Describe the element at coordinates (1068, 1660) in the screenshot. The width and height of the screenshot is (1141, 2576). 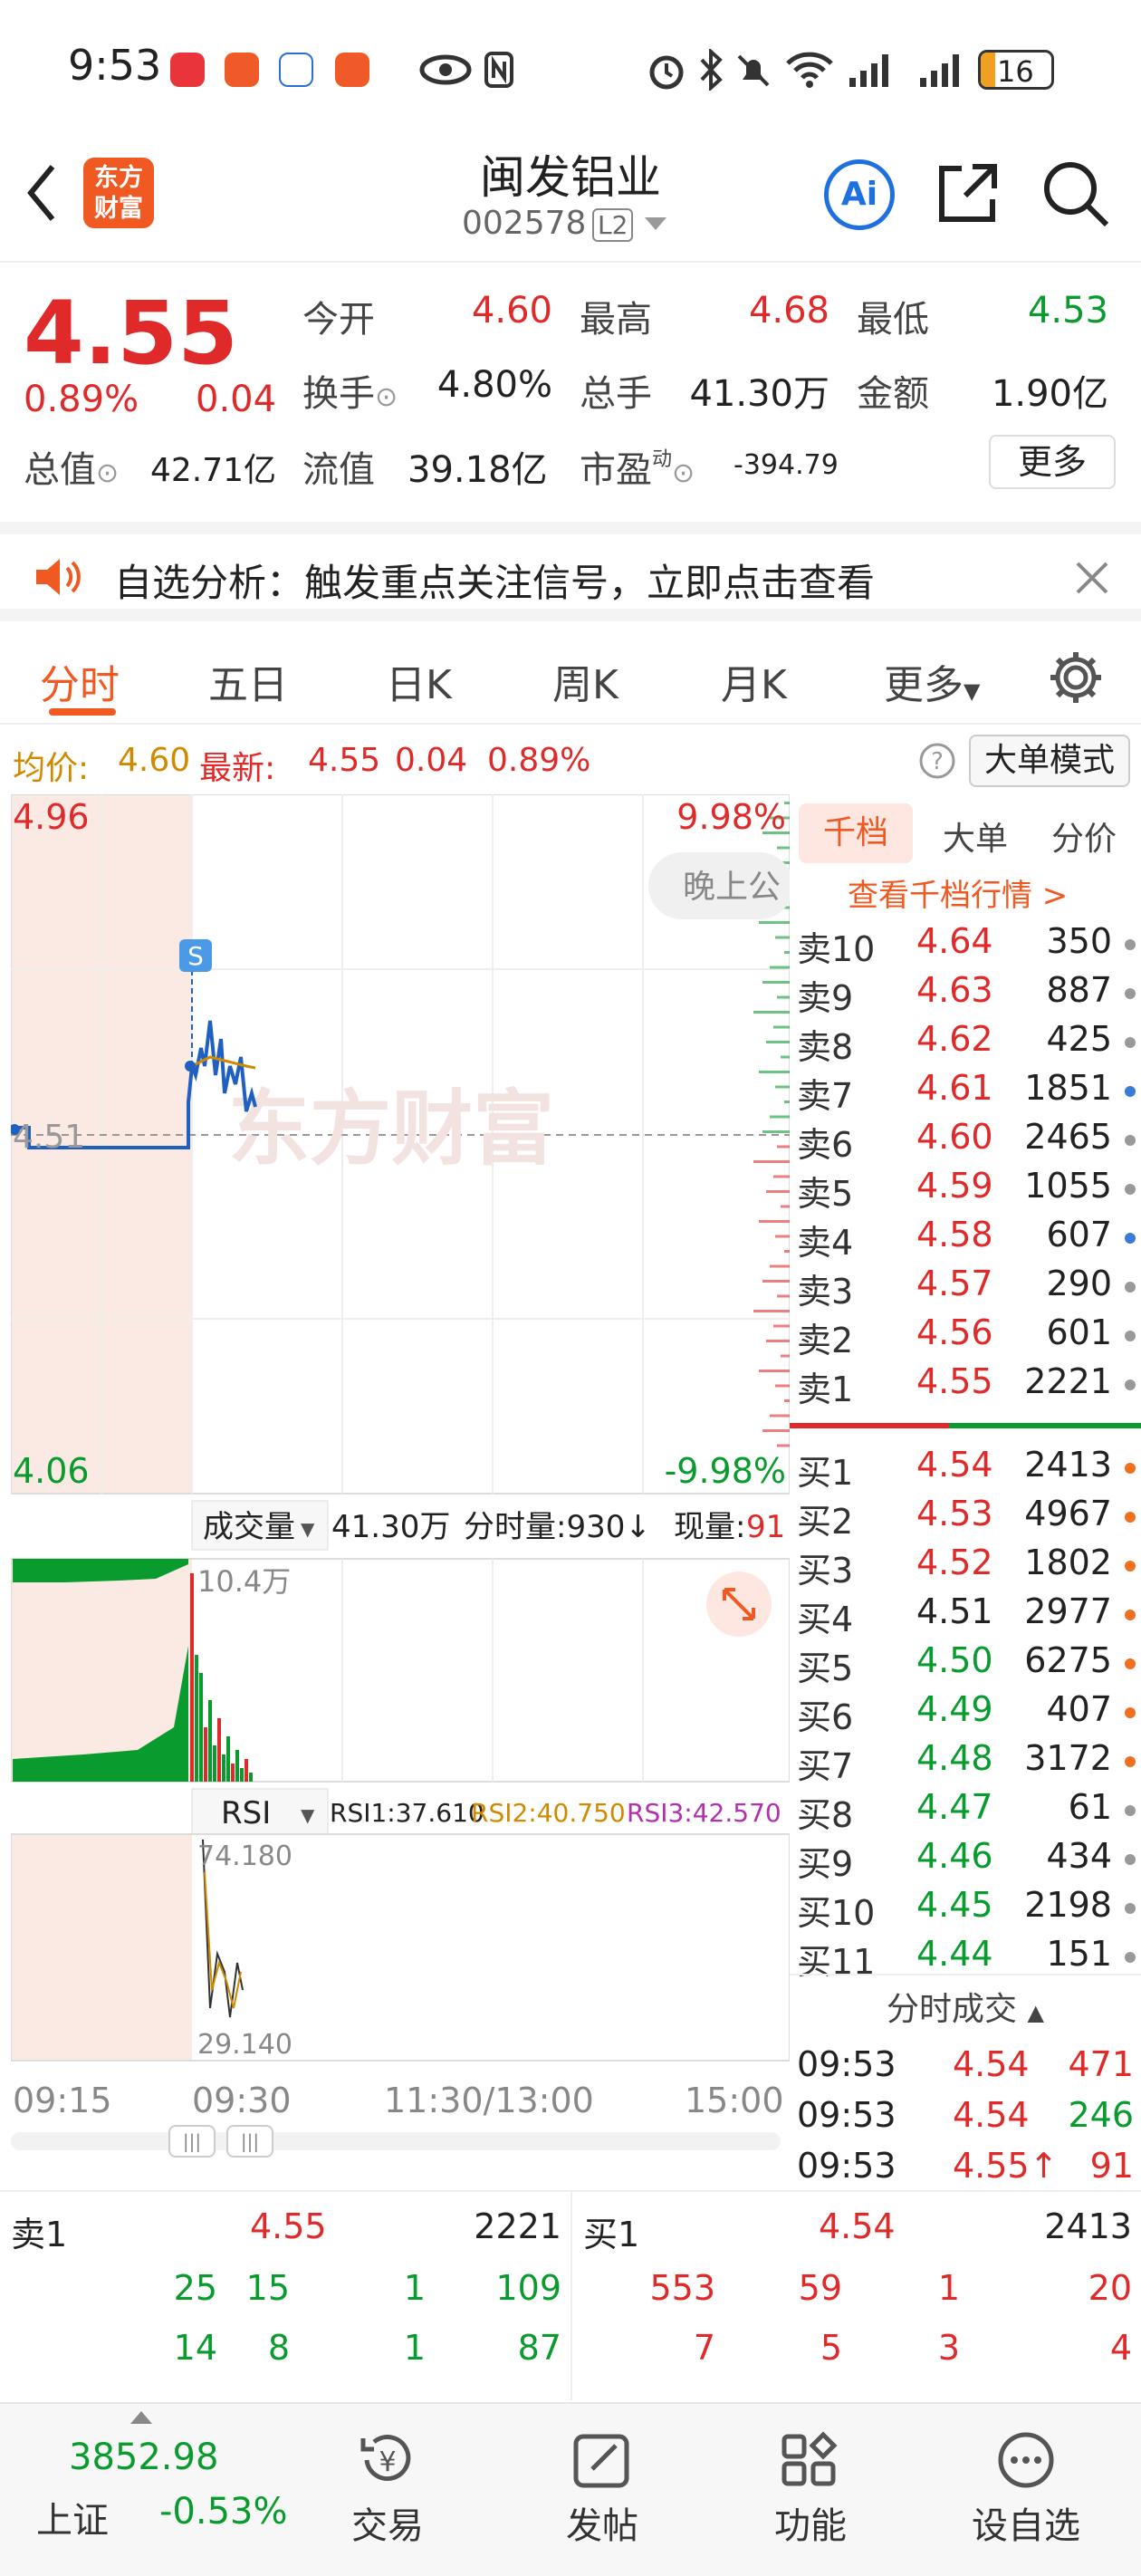
I see `bid-volume: 6275` at that location.